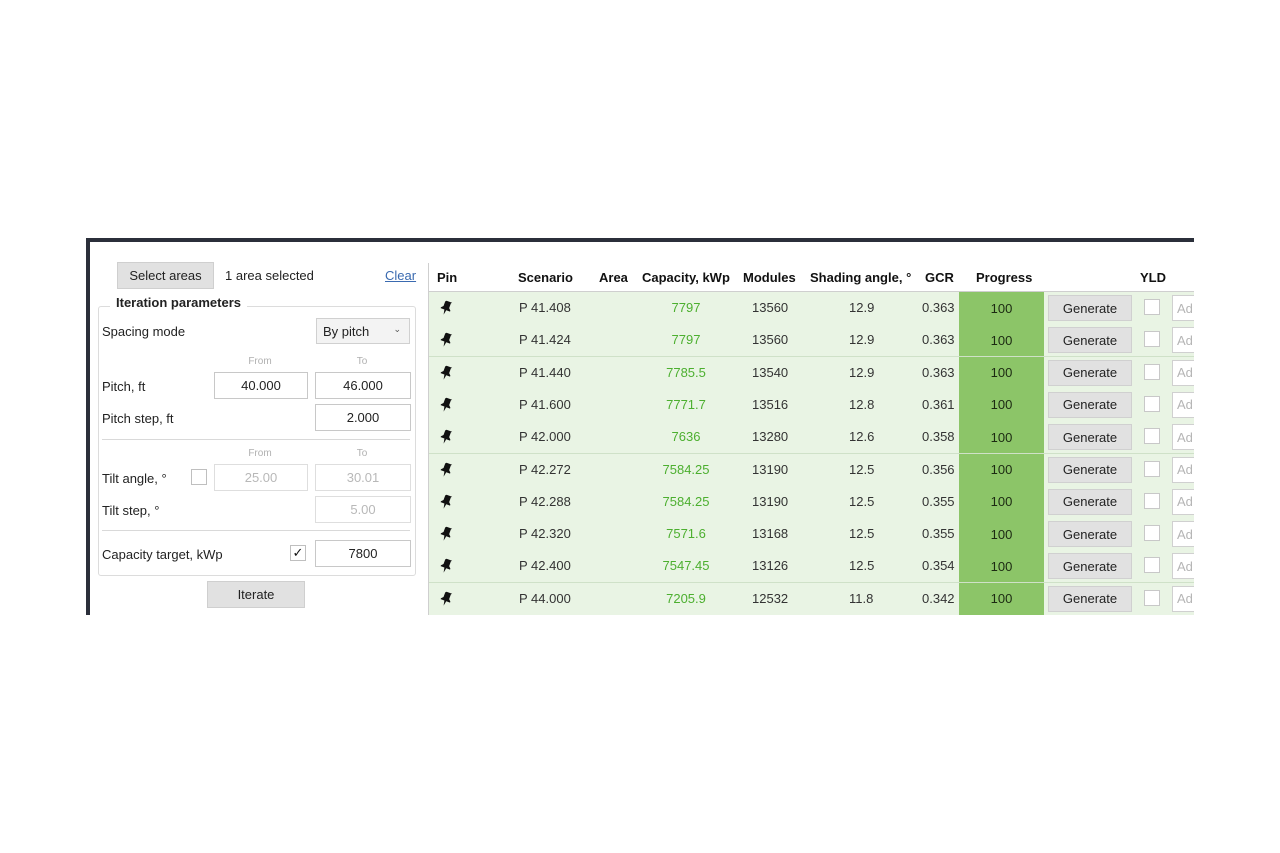 The height and width of the screenshot is (853, 1280). Describe the element at coordinates (138, 418) in the screenshot. I see `pitch-step-label: Pitch step, ft` at that location.